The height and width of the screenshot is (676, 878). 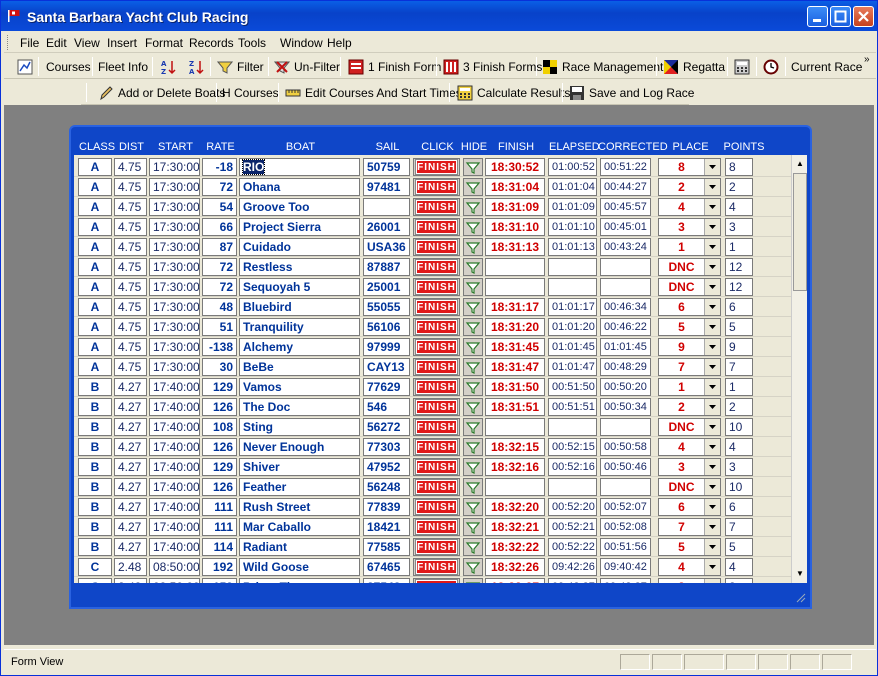 I want to click on finish-time-cell, so click(x=515, y=287).